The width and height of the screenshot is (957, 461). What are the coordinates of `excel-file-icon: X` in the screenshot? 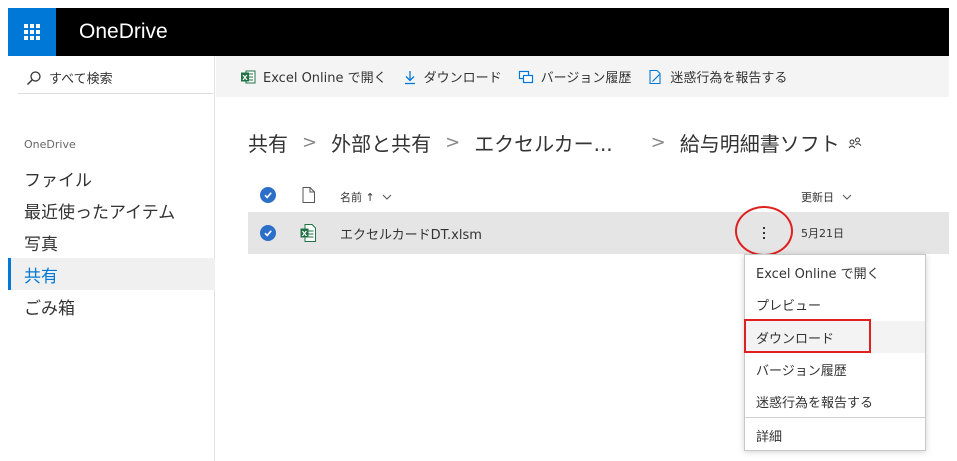 It's located at (308, 235).